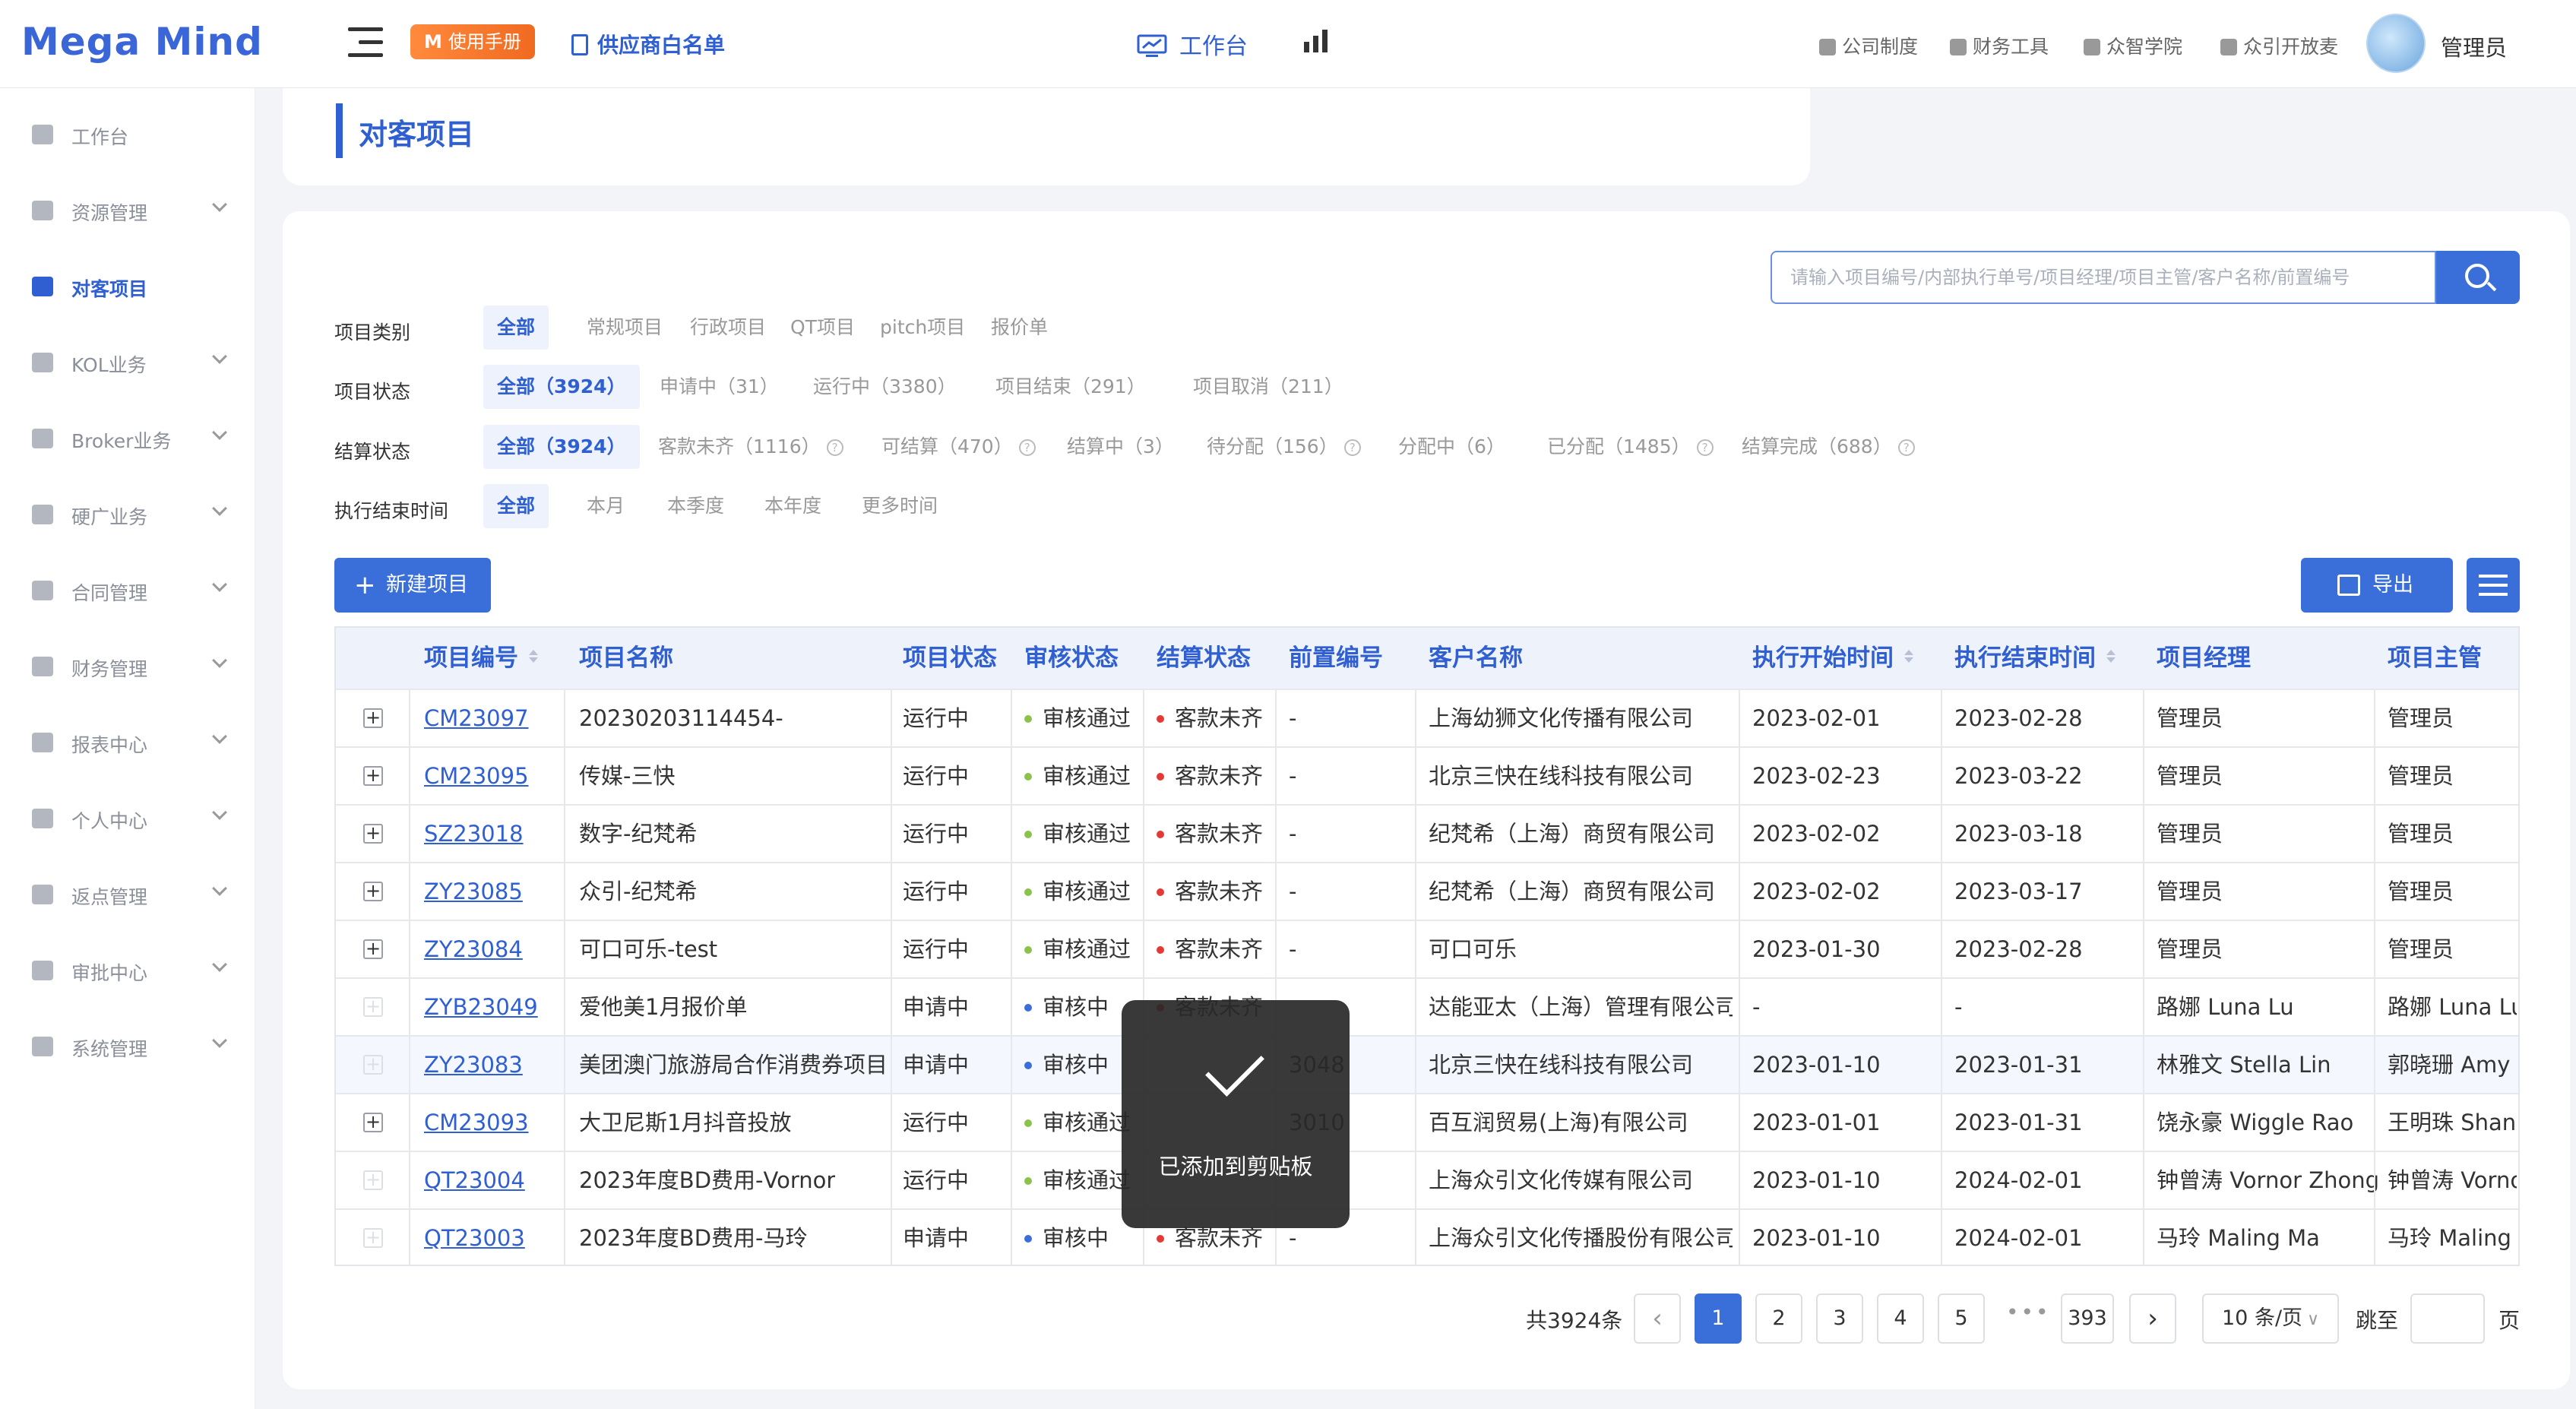 The width and height of the screenshot is (2576, 1409). Describe the element at coordinates (2478, 277) in the screenshot. I see `search-button` at that location.